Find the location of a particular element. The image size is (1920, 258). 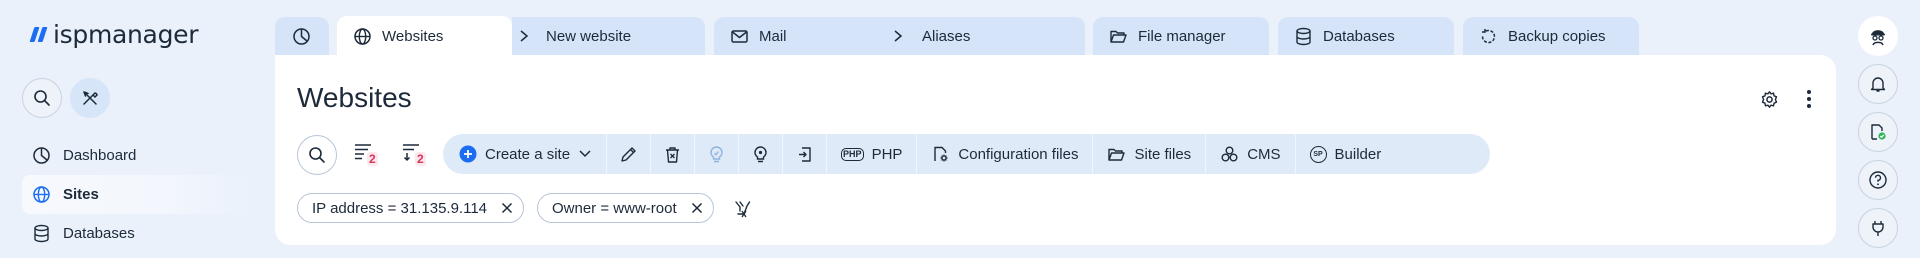

logo-mark-icon is located at coordinates (38, 34).